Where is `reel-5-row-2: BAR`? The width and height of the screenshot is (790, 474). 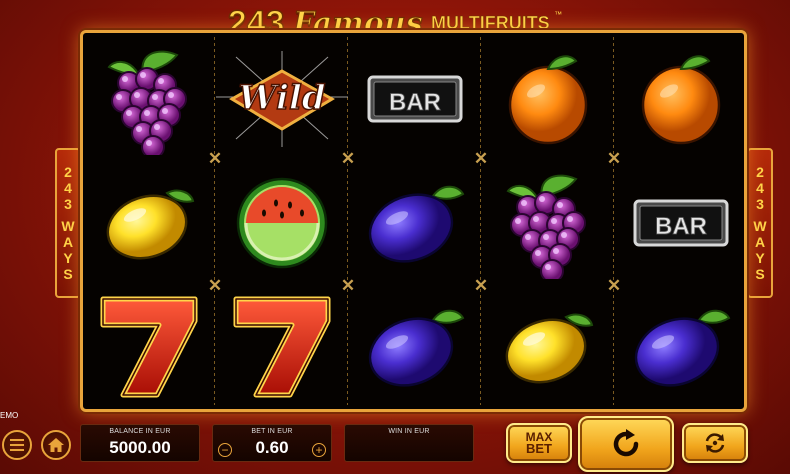
reel-5-row-2: BAR is located at coordinates (681, 223).